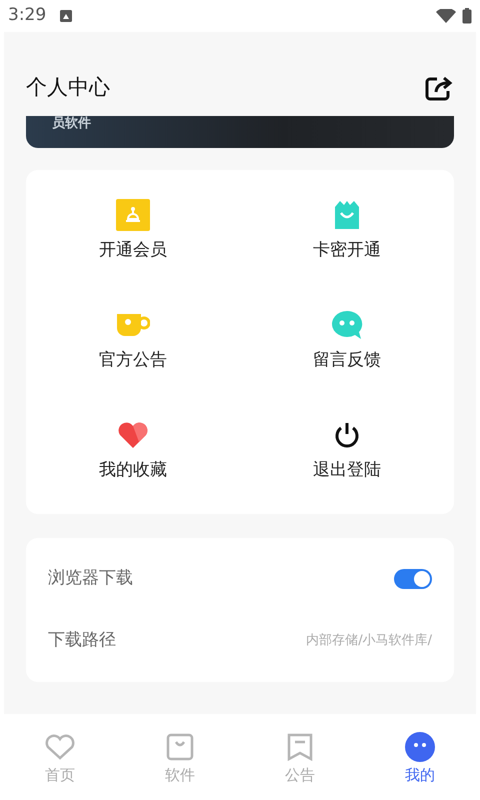  What do you see at coordinates (90, 578) in the screenshot?
I see `setting-label: 浏览器下载` at bounding box center [90, 578].